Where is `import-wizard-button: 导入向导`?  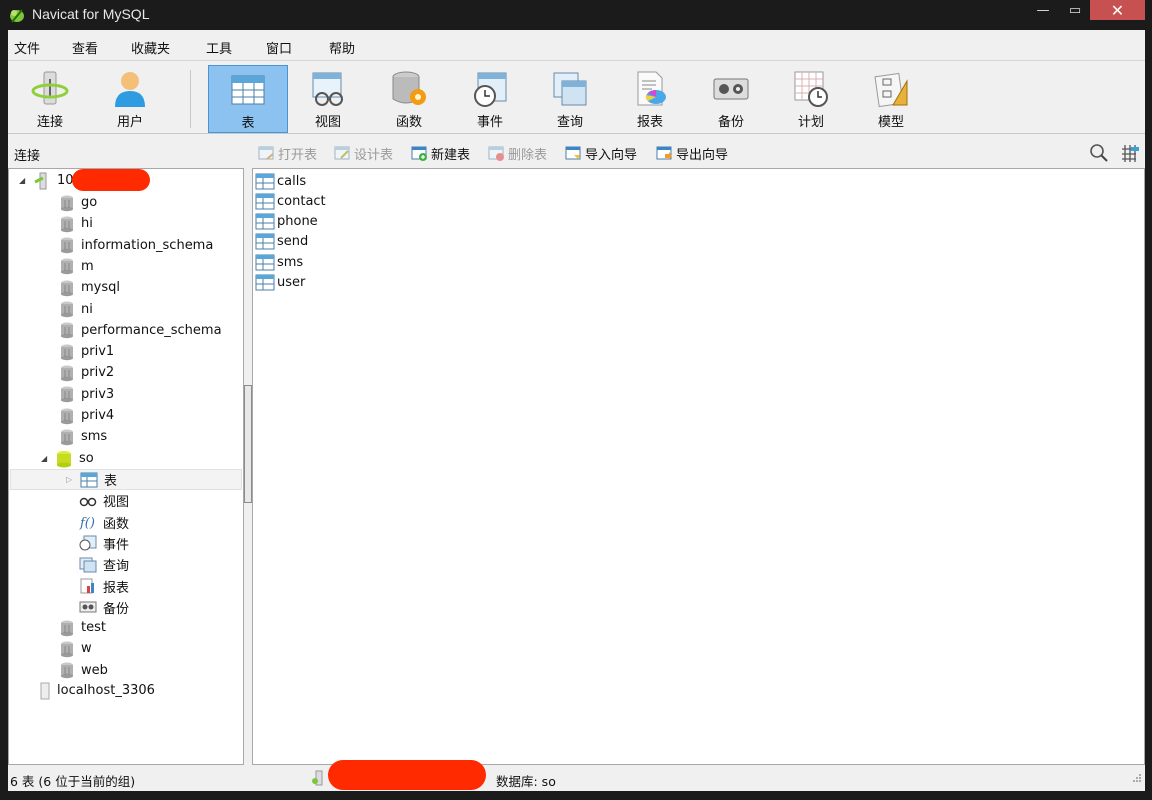 import-wizard-button: 导入向导 is located at coordinates (601, 153).